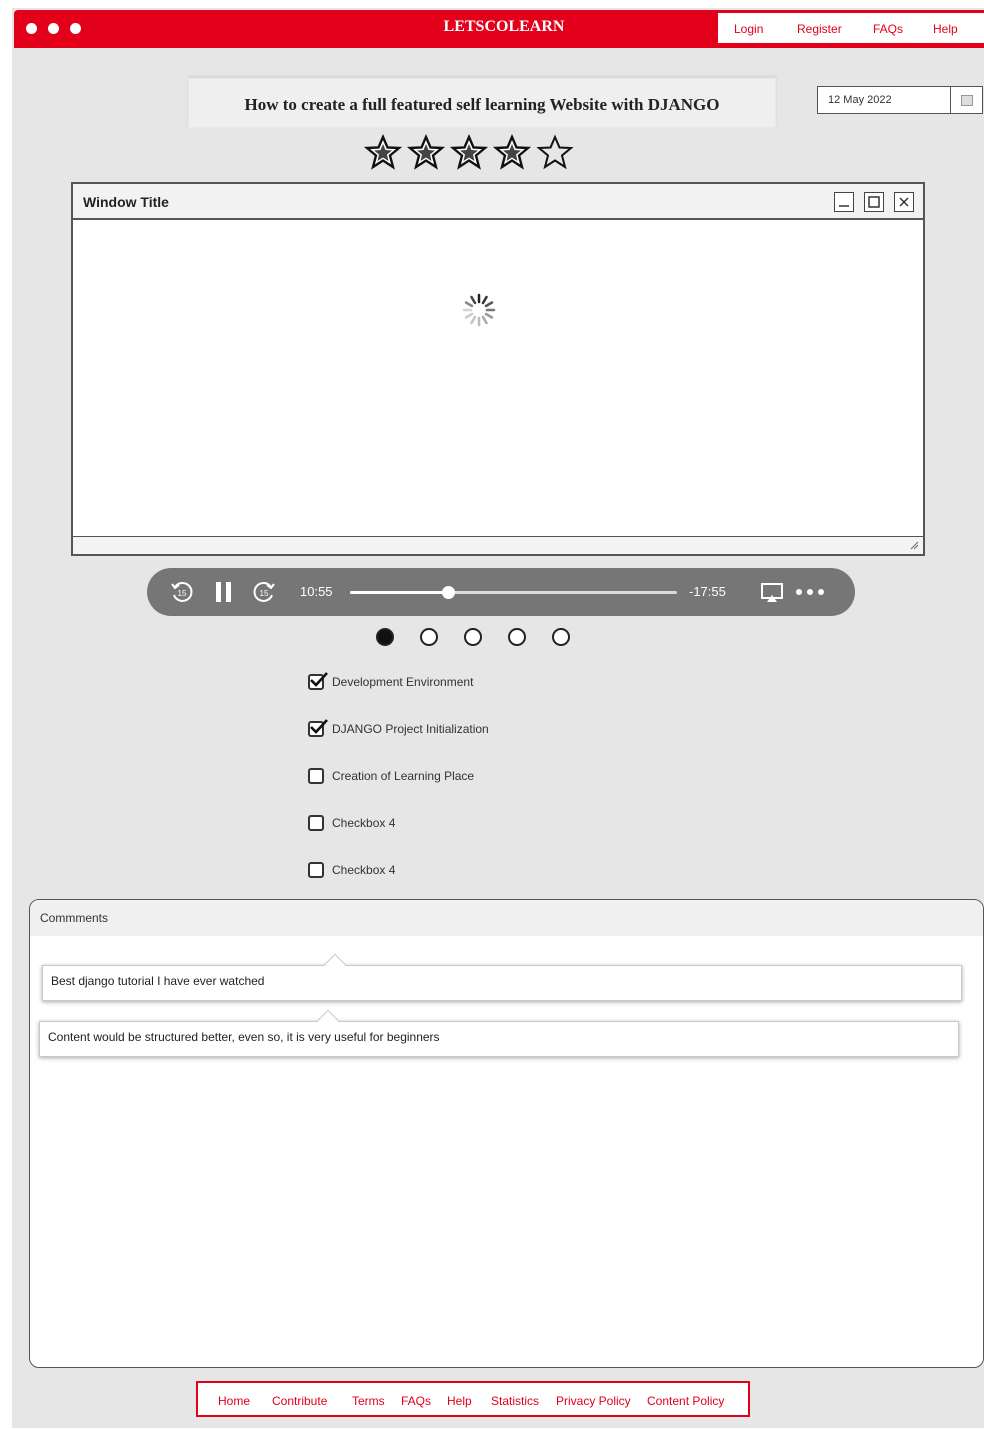 Image resolution: width=984 pixels, height=1430 pixels. Describe the element at coordinates (410, 729) in the screenshot. I see `checklist-label: DJANGO Project Initialization` at that location.